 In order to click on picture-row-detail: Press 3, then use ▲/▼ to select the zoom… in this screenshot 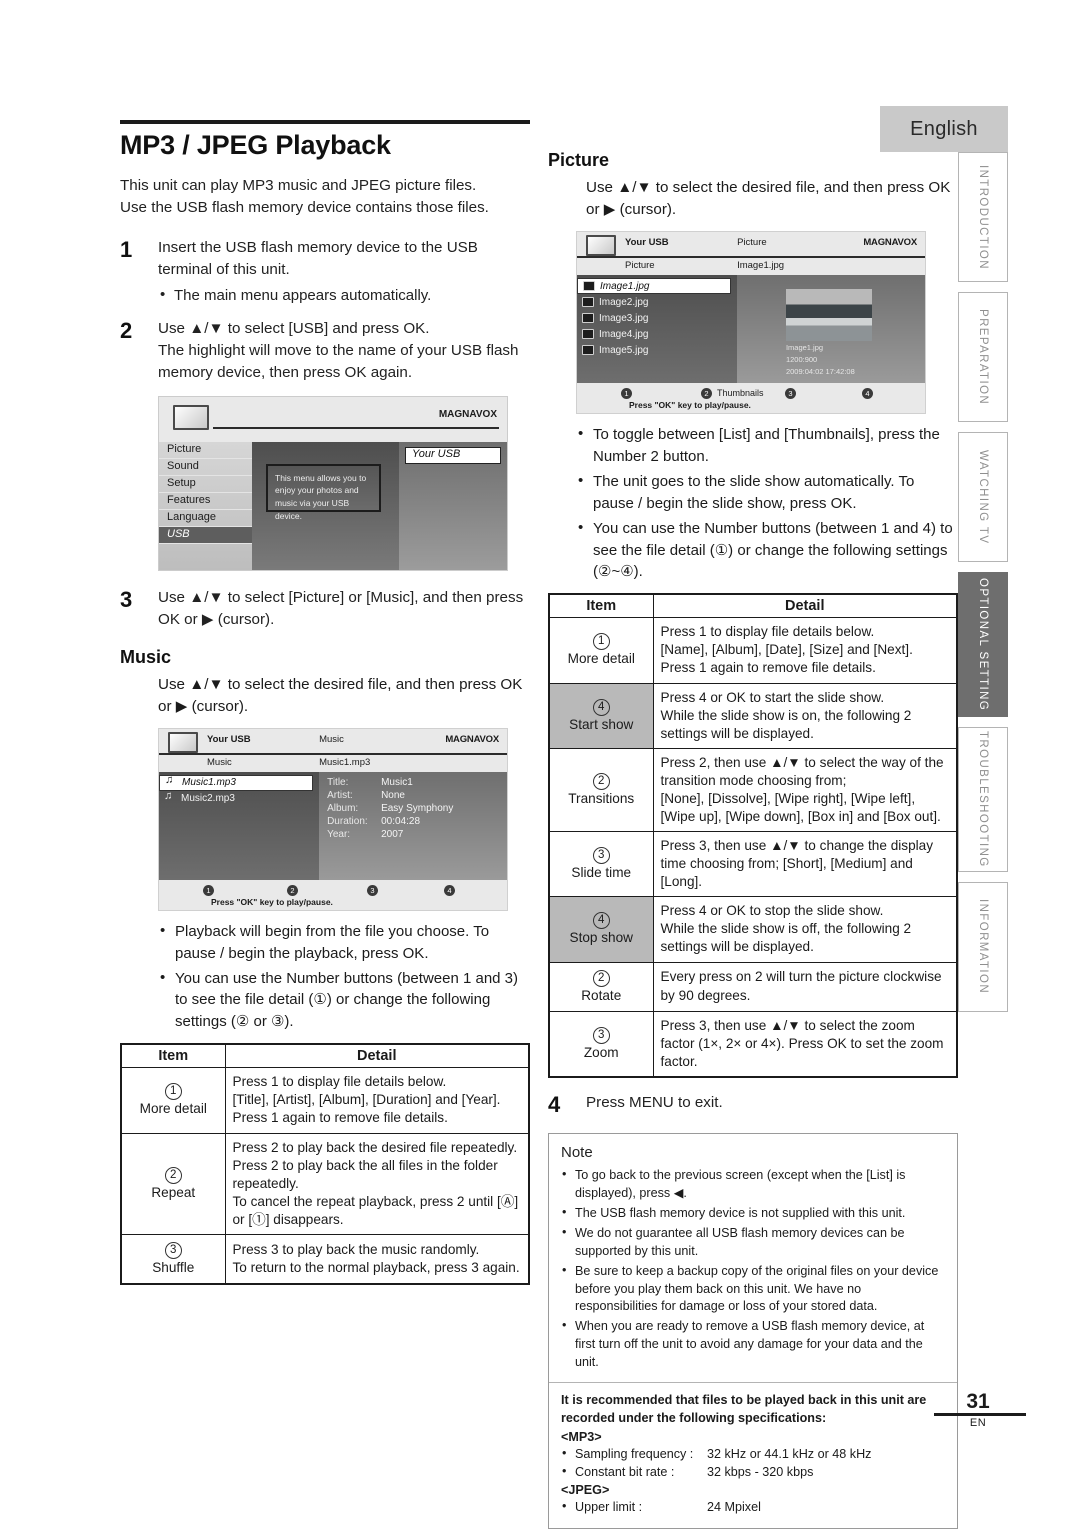, I will do `click(805, 1044)`.